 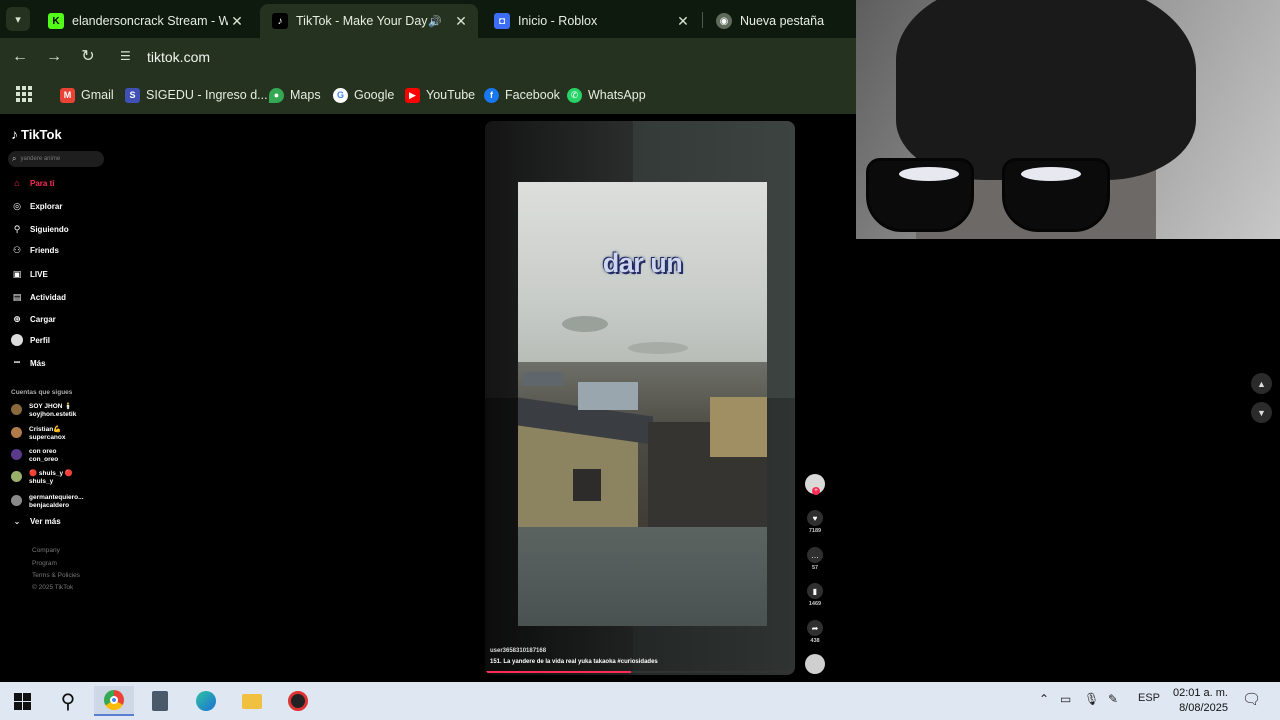 What do you see at coordinates (1149, 698) in the screenshot?
I see `language-indicator: ESP` at bounding box center [1149, 698].